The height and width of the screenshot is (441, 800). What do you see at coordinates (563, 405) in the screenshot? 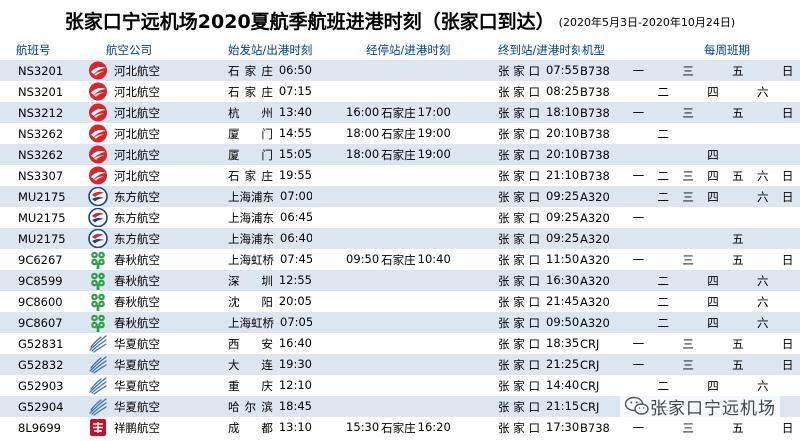
I see `destination-time: 21:15` at bounding box center [563, 405].